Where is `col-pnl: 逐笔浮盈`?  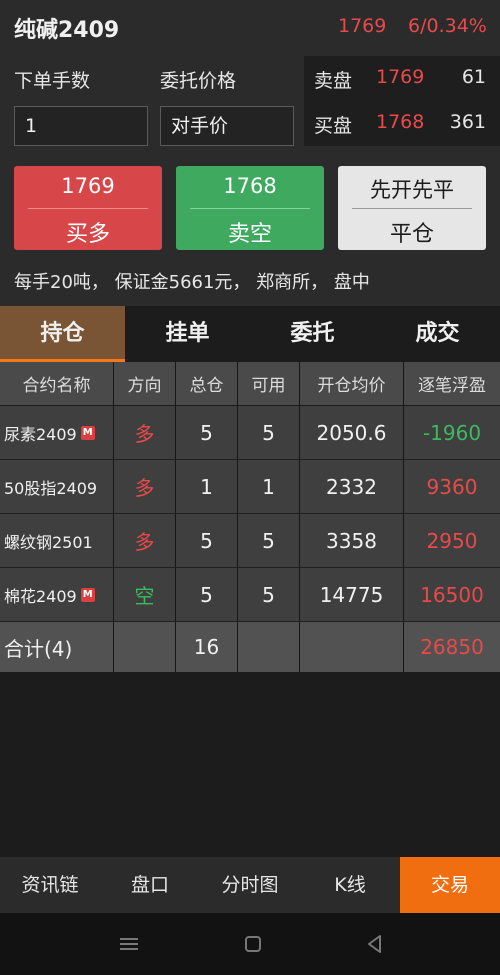
col-pnl: 逐笔浮盈 is located at coordinates (452, 386).